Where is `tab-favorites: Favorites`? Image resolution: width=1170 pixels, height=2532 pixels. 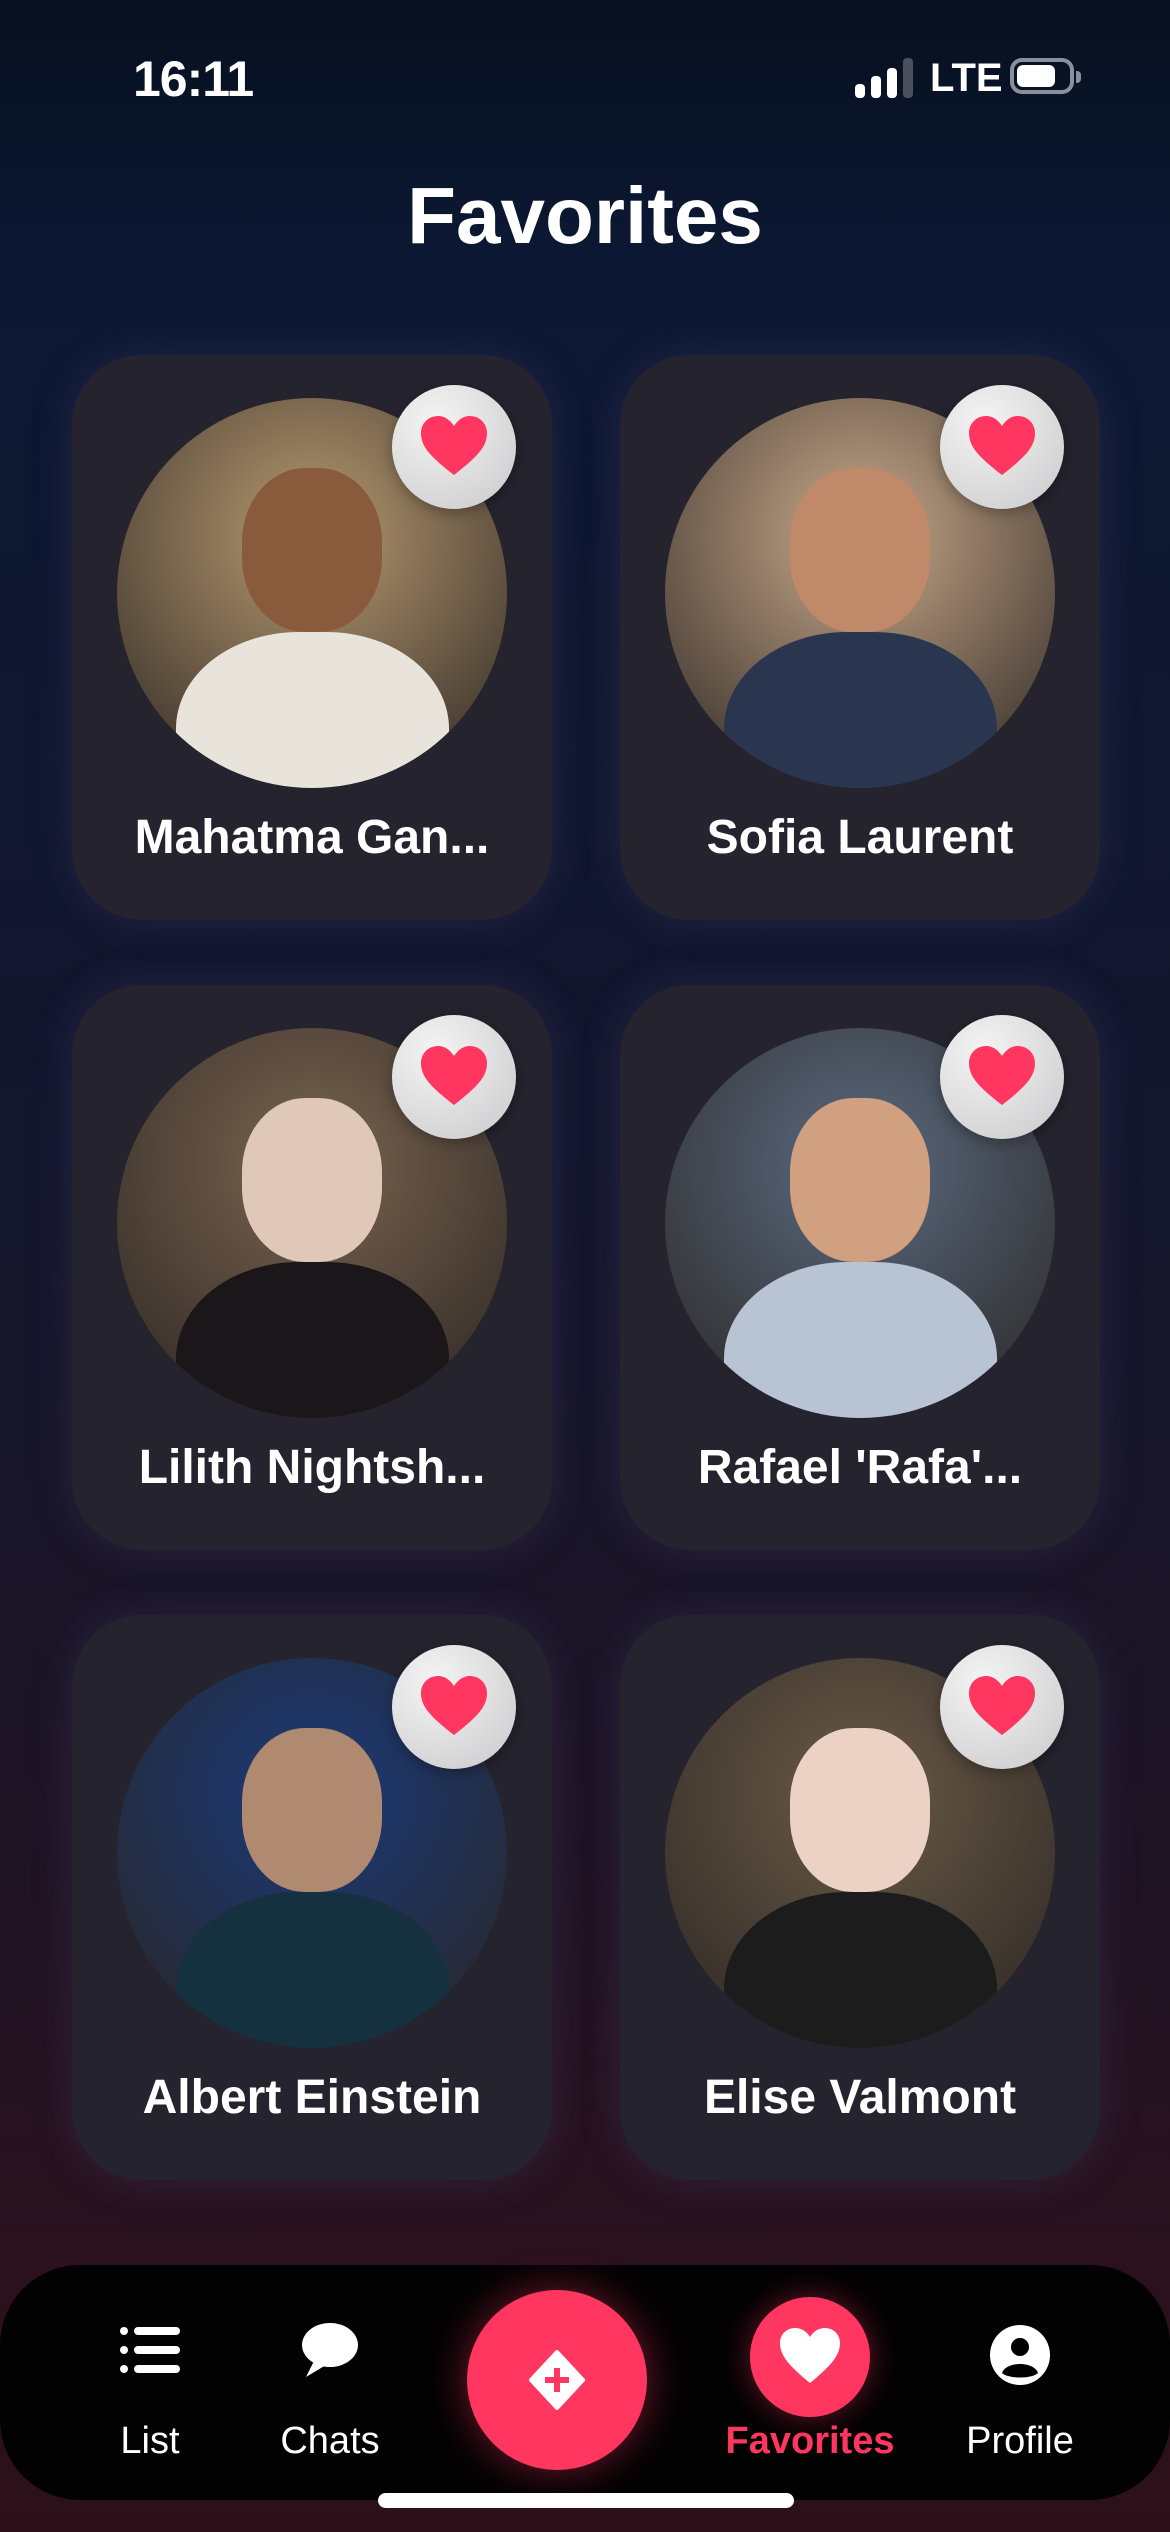 tab-favorites: Favorites is located at coordinates (810, 2382).